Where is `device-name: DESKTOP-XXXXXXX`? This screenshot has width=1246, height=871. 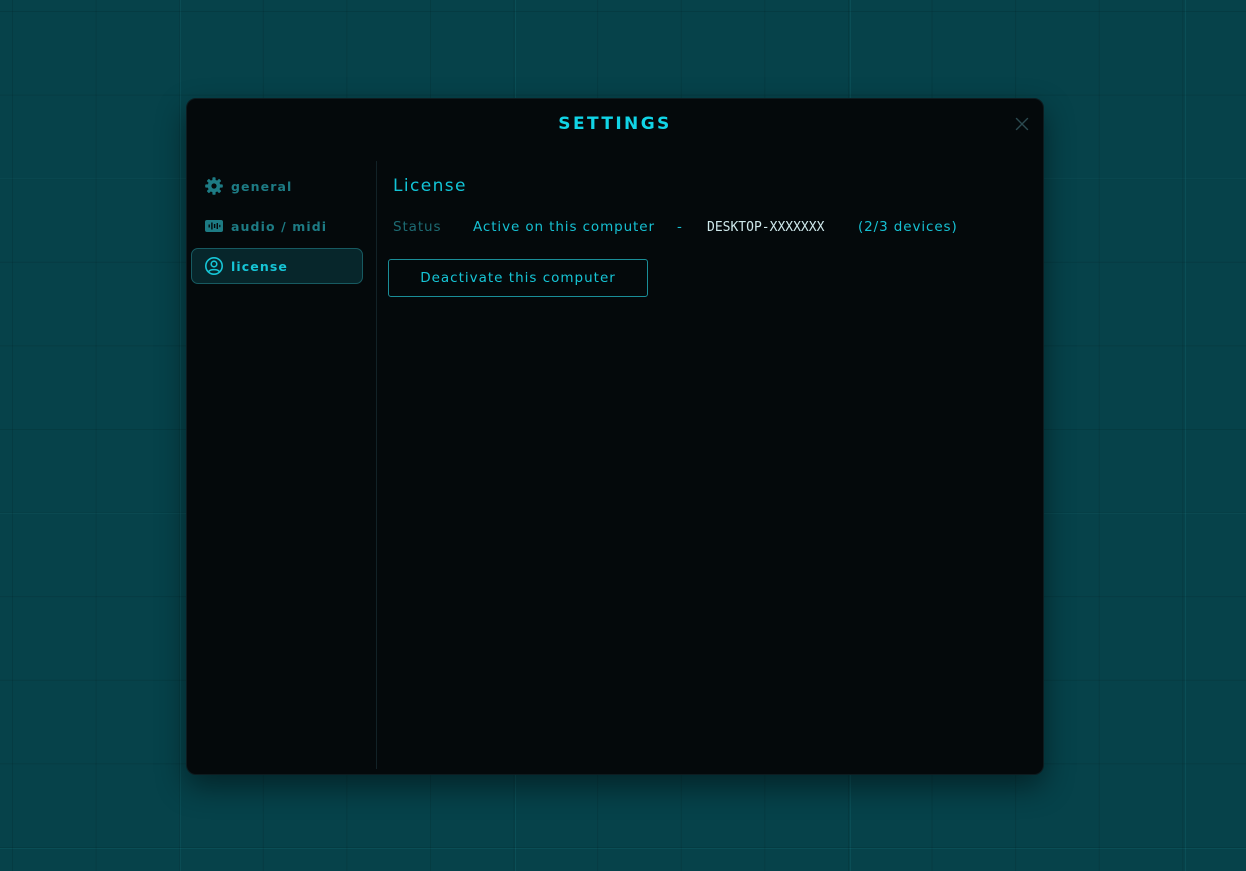 device-name: DESKTOP-XXXXXXX is located at coordinates (766, 227).